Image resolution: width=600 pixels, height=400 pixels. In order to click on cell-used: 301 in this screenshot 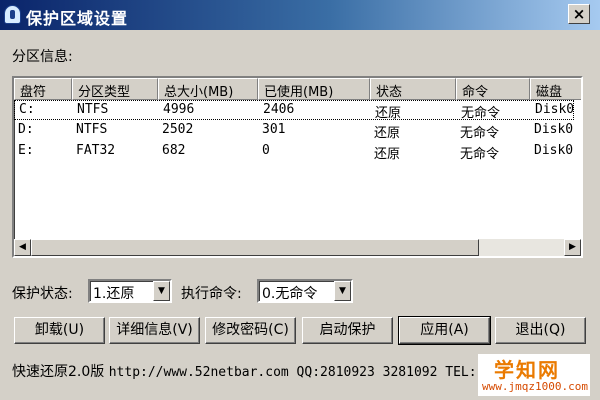, I will do `click(274, 129)`.